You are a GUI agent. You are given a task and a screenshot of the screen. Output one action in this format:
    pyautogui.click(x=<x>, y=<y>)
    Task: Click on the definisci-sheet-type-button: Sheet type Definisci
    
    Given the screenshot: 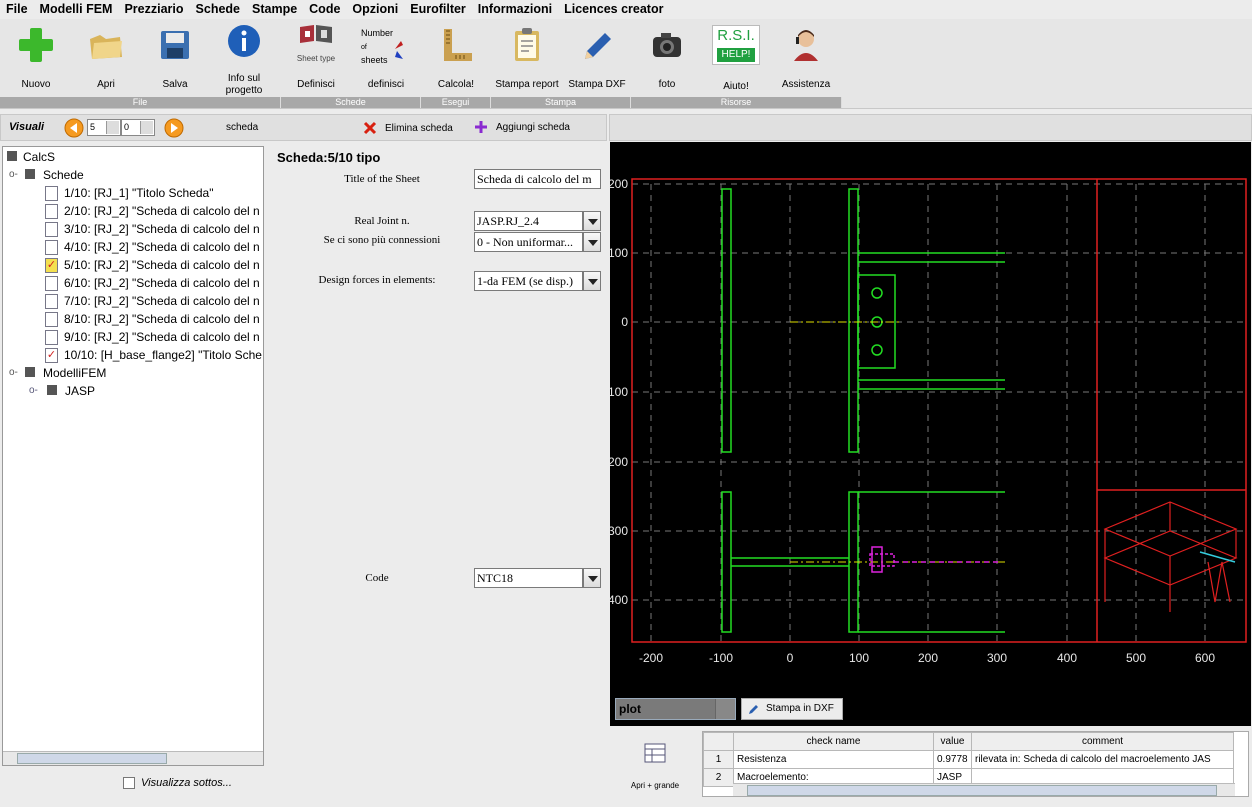 What is the action you would take?
    pyautogui.click(x=316, y=58)
    